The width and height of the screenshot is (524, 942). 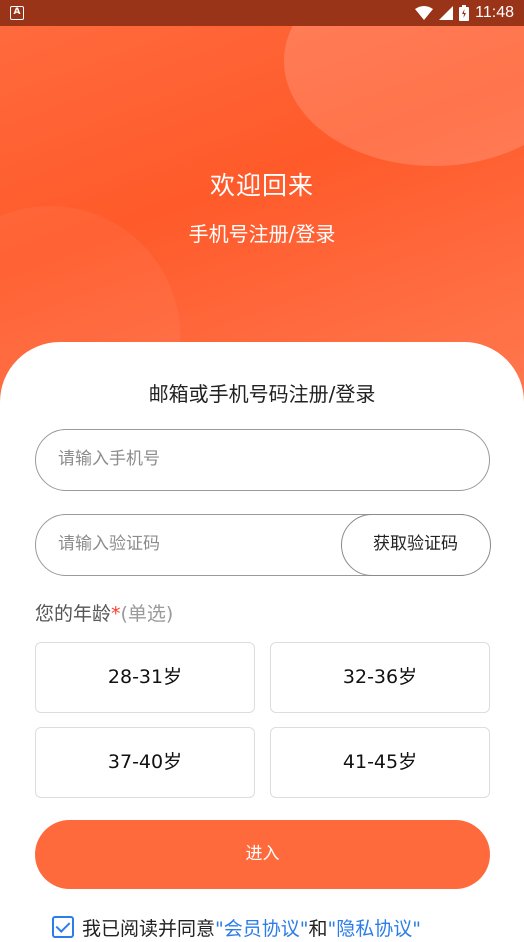 What do you see at coordinates (262, 234) in the screenshot?
I see `welcome-subtitle: 手机号注册/登录` at bounding box center [262, 234].